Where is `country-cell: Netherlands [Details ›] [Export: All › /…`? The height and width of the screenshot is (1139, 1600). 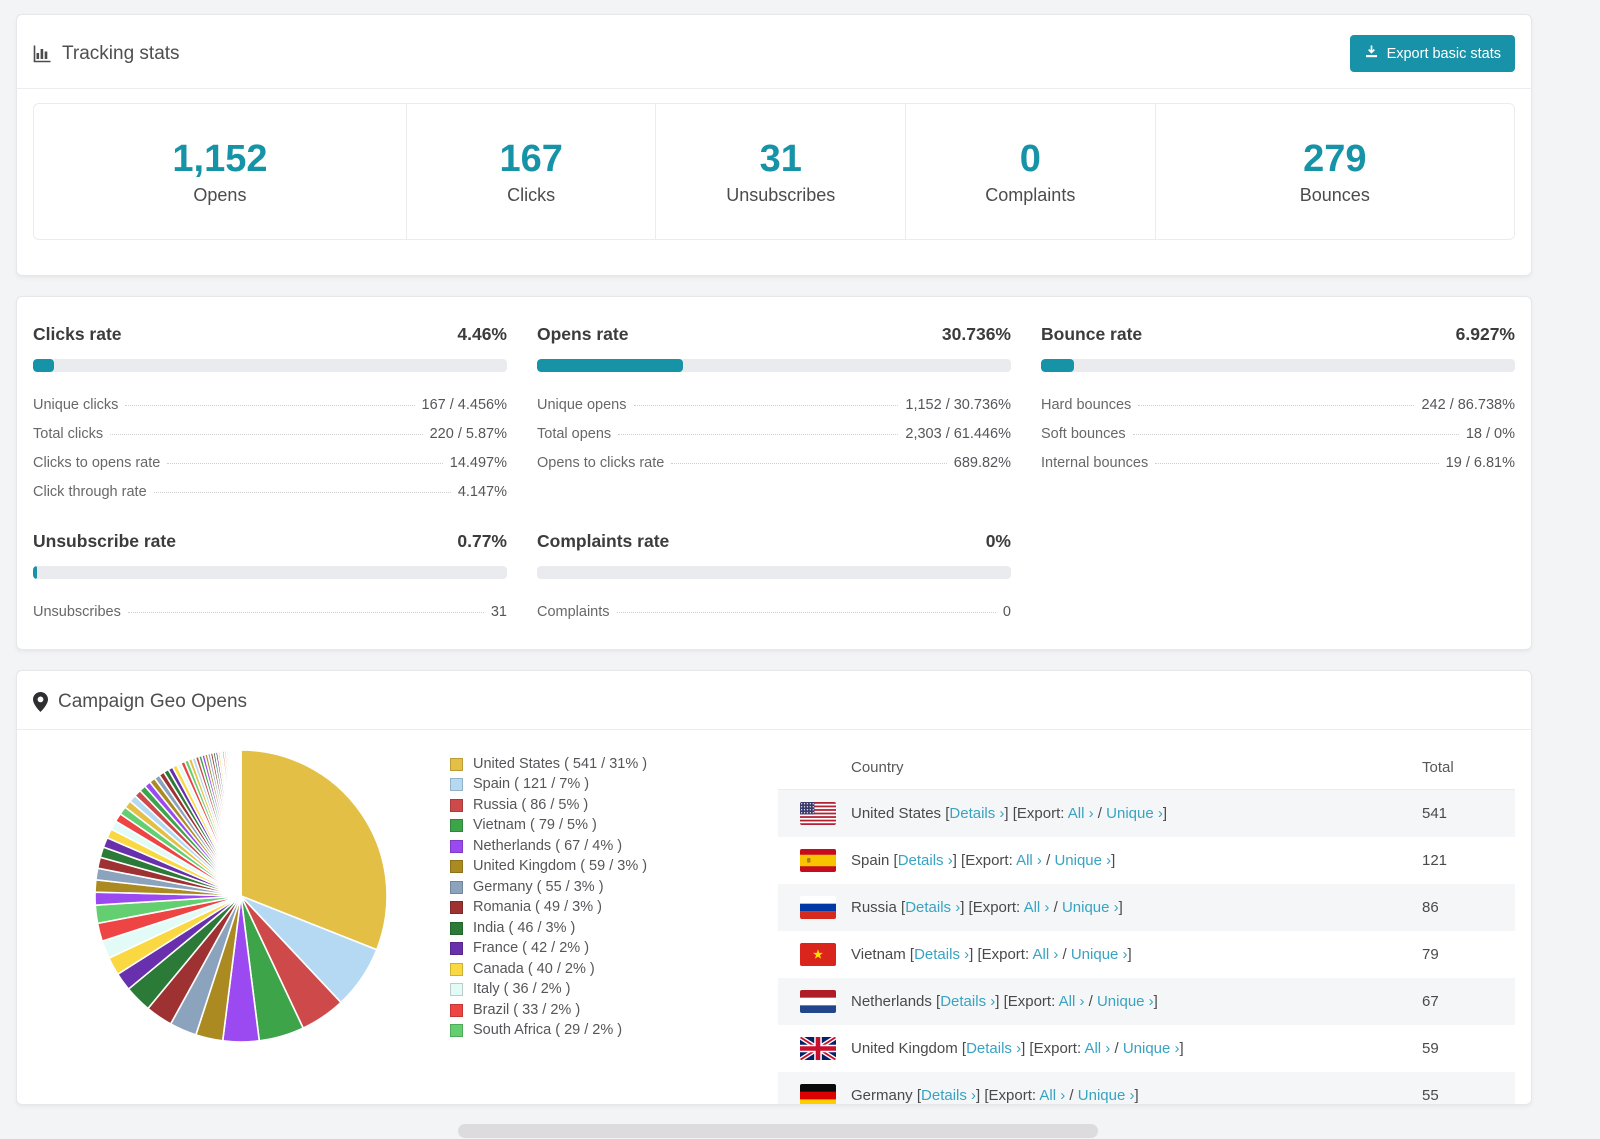
country-cell: Netherlands [Details ›] [Export: All › /… is located at coordinates (1004, 1001).